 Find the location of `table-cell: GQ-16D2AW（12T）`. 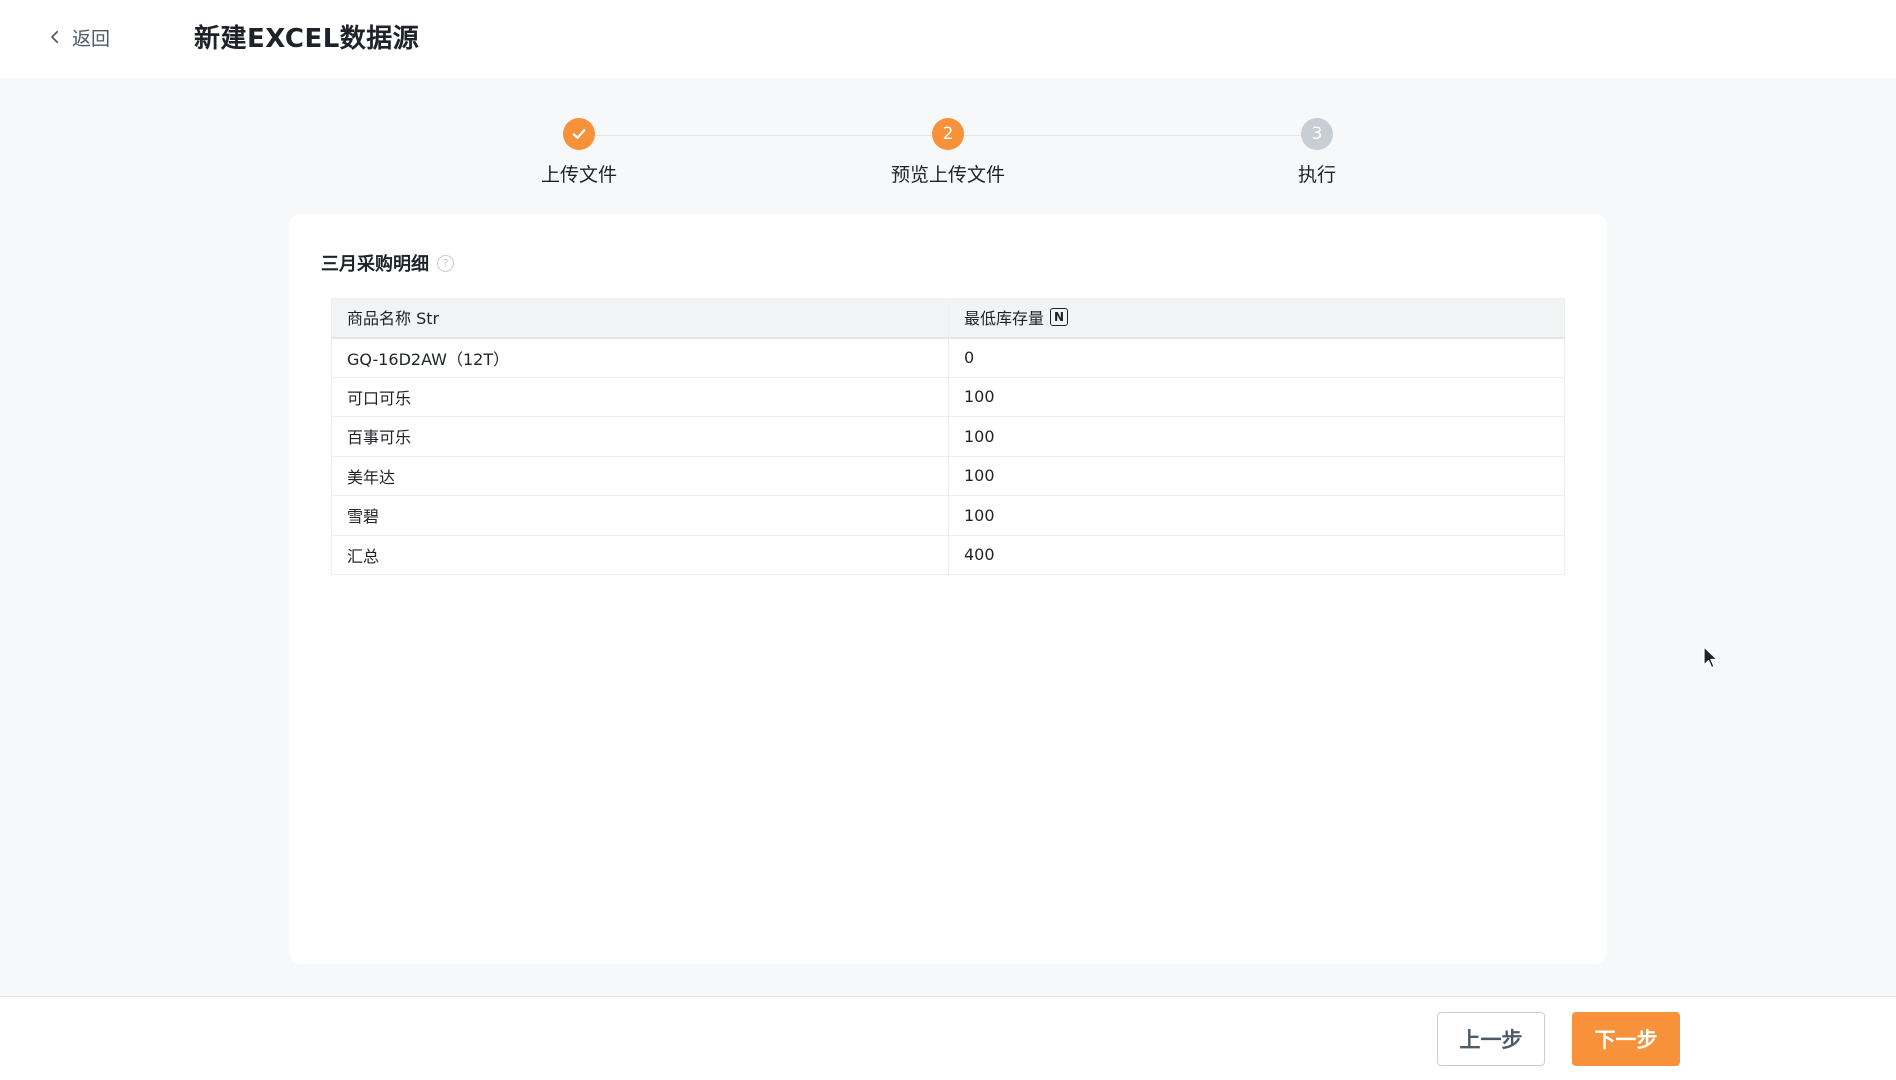

table-cell: GQ-16D2AW（12T） is located at coordinates (640, 357).